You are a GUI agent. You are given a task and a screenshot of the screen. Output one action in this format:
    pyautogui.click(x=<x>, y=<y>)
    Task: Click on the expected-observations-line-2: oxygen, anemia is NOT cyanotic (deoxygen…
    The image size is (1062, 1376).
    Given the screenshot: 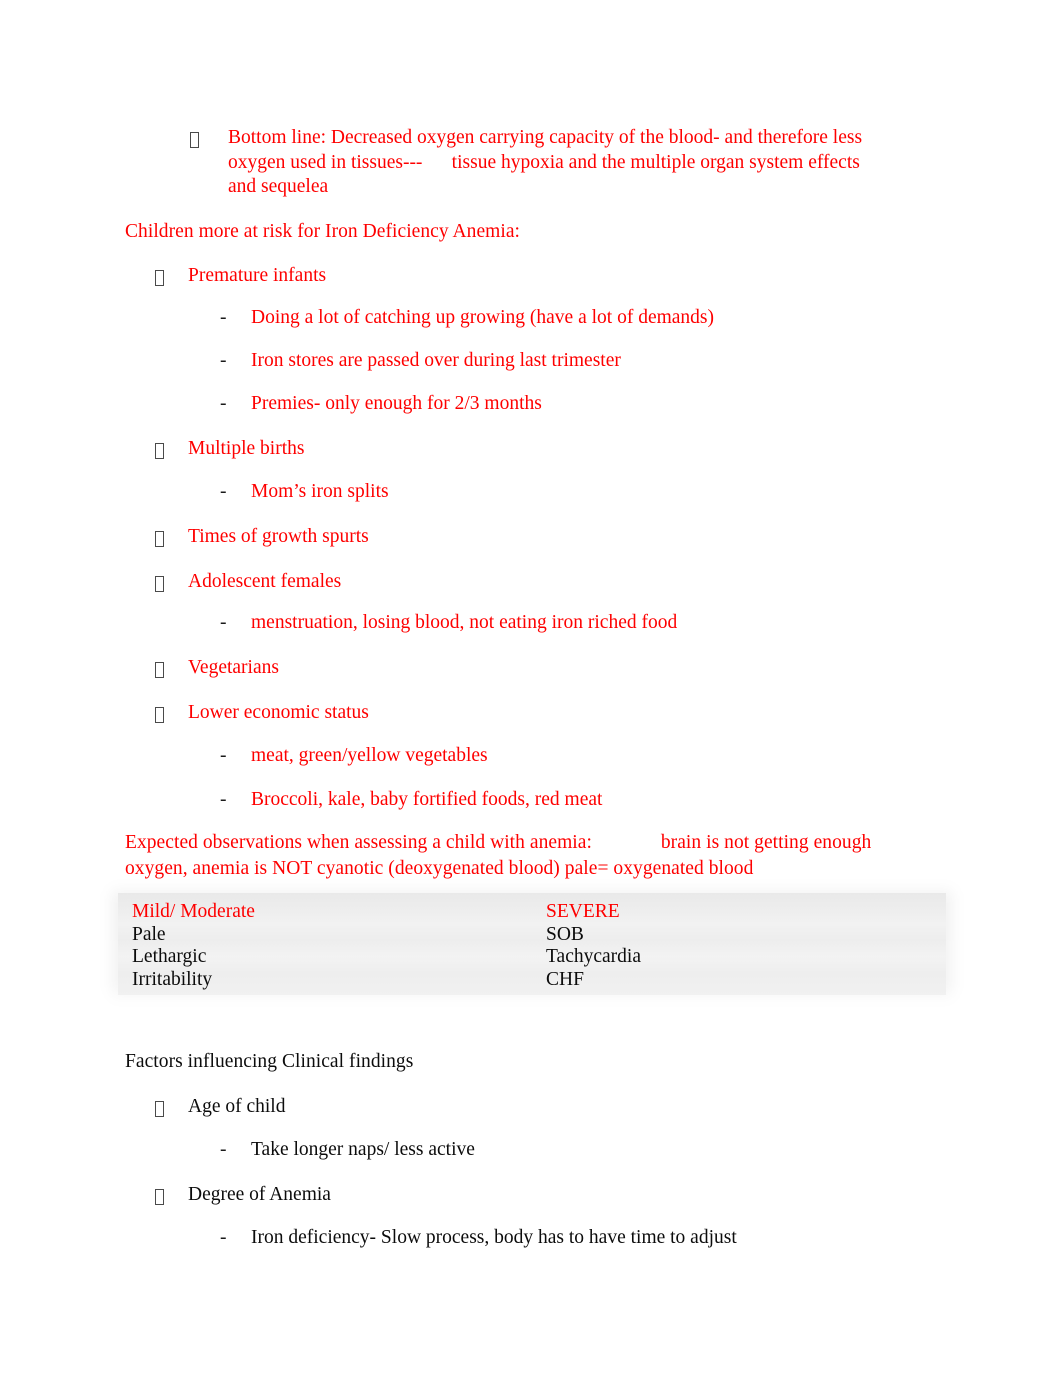 What is the action you would take?
    pyautogui.click(x=439, y=868)
    